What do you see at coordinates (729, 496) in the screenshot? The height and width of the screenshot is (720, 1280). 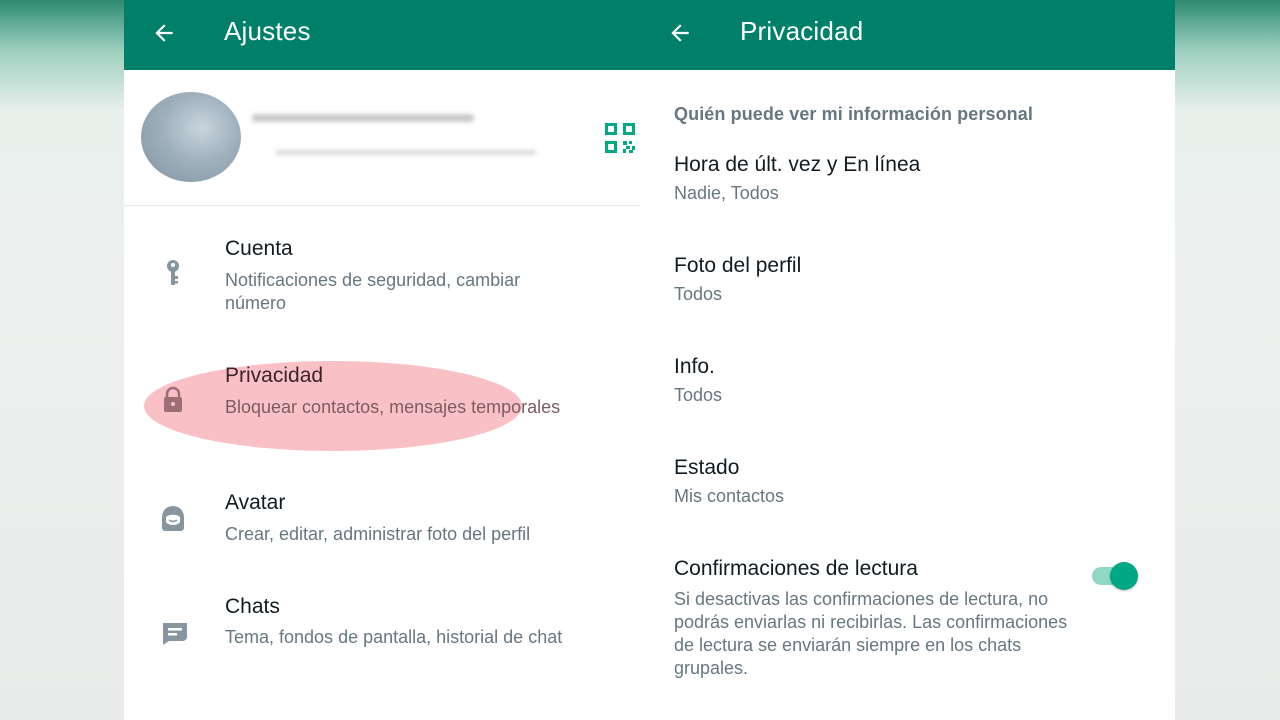 I see `privacy-item-value: Mis contactos` at bounding box center [729, 496].